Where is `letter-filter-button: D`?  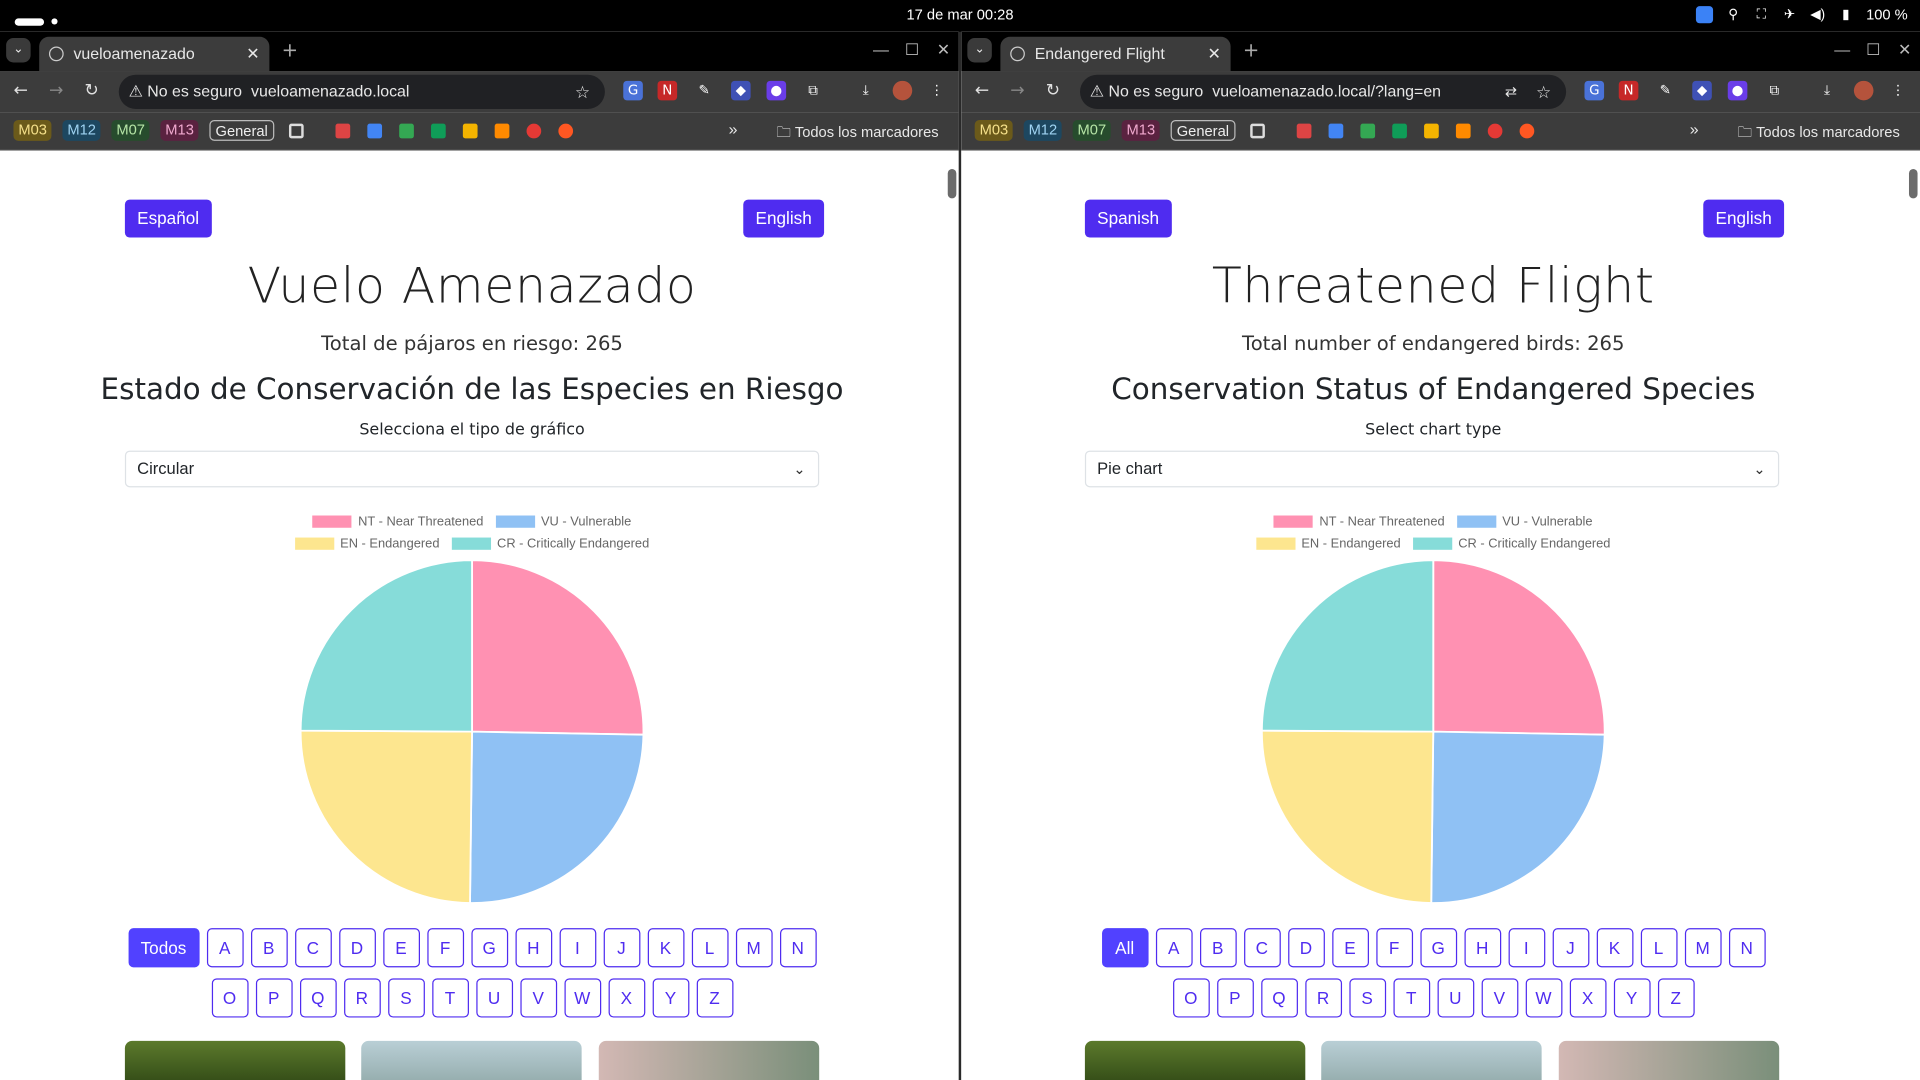
letter-filter-button: D is located at coordinates (357, 948).